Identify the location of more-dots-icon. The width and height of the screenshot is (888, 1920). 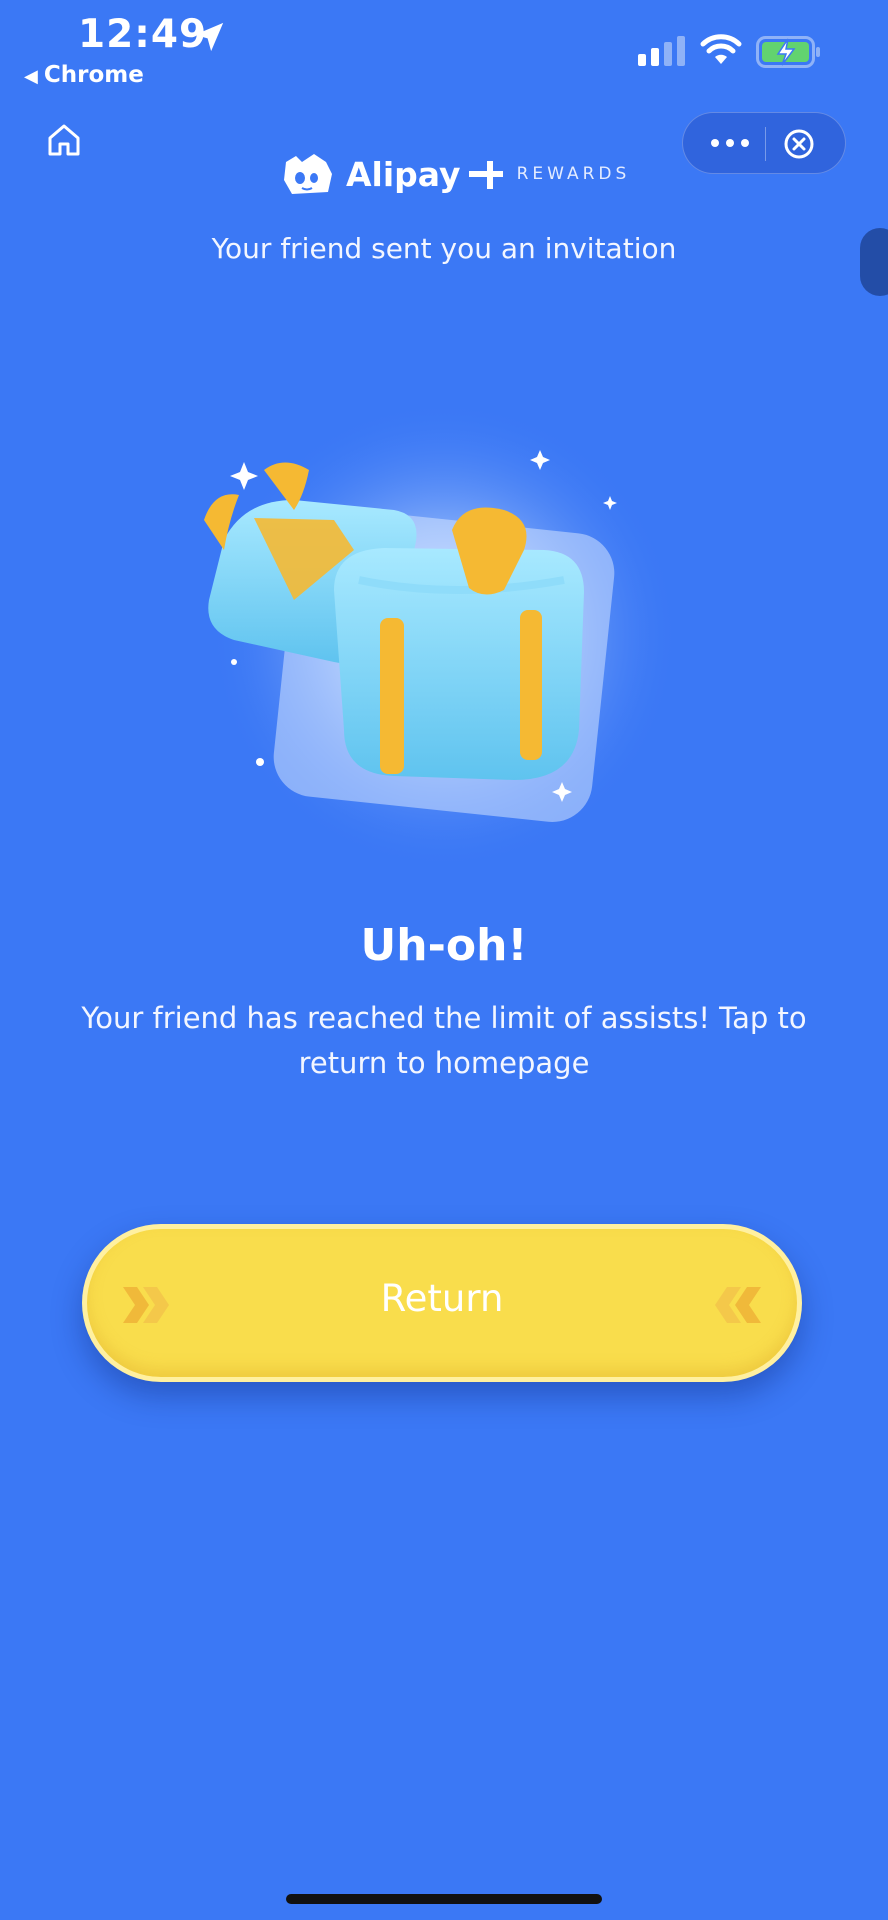
(730, 143).